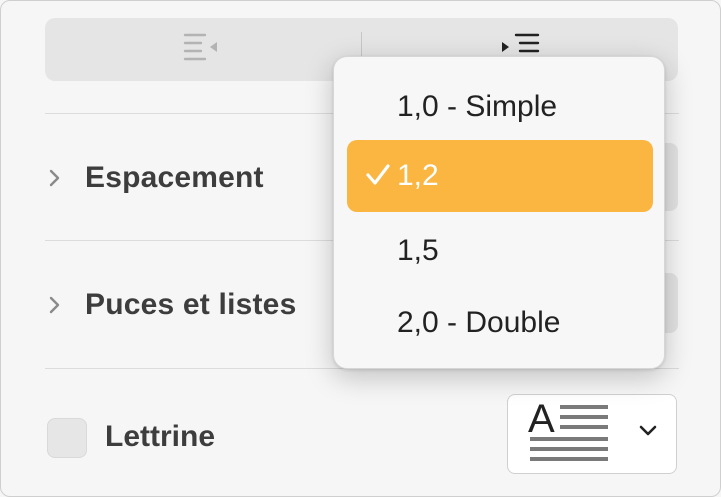 Image resolution: width=721 pixels, height=497 pixels. Describe the element at coordinates (174, 177) in the screenshot. I see `spacing-label: Espacement` at that location.